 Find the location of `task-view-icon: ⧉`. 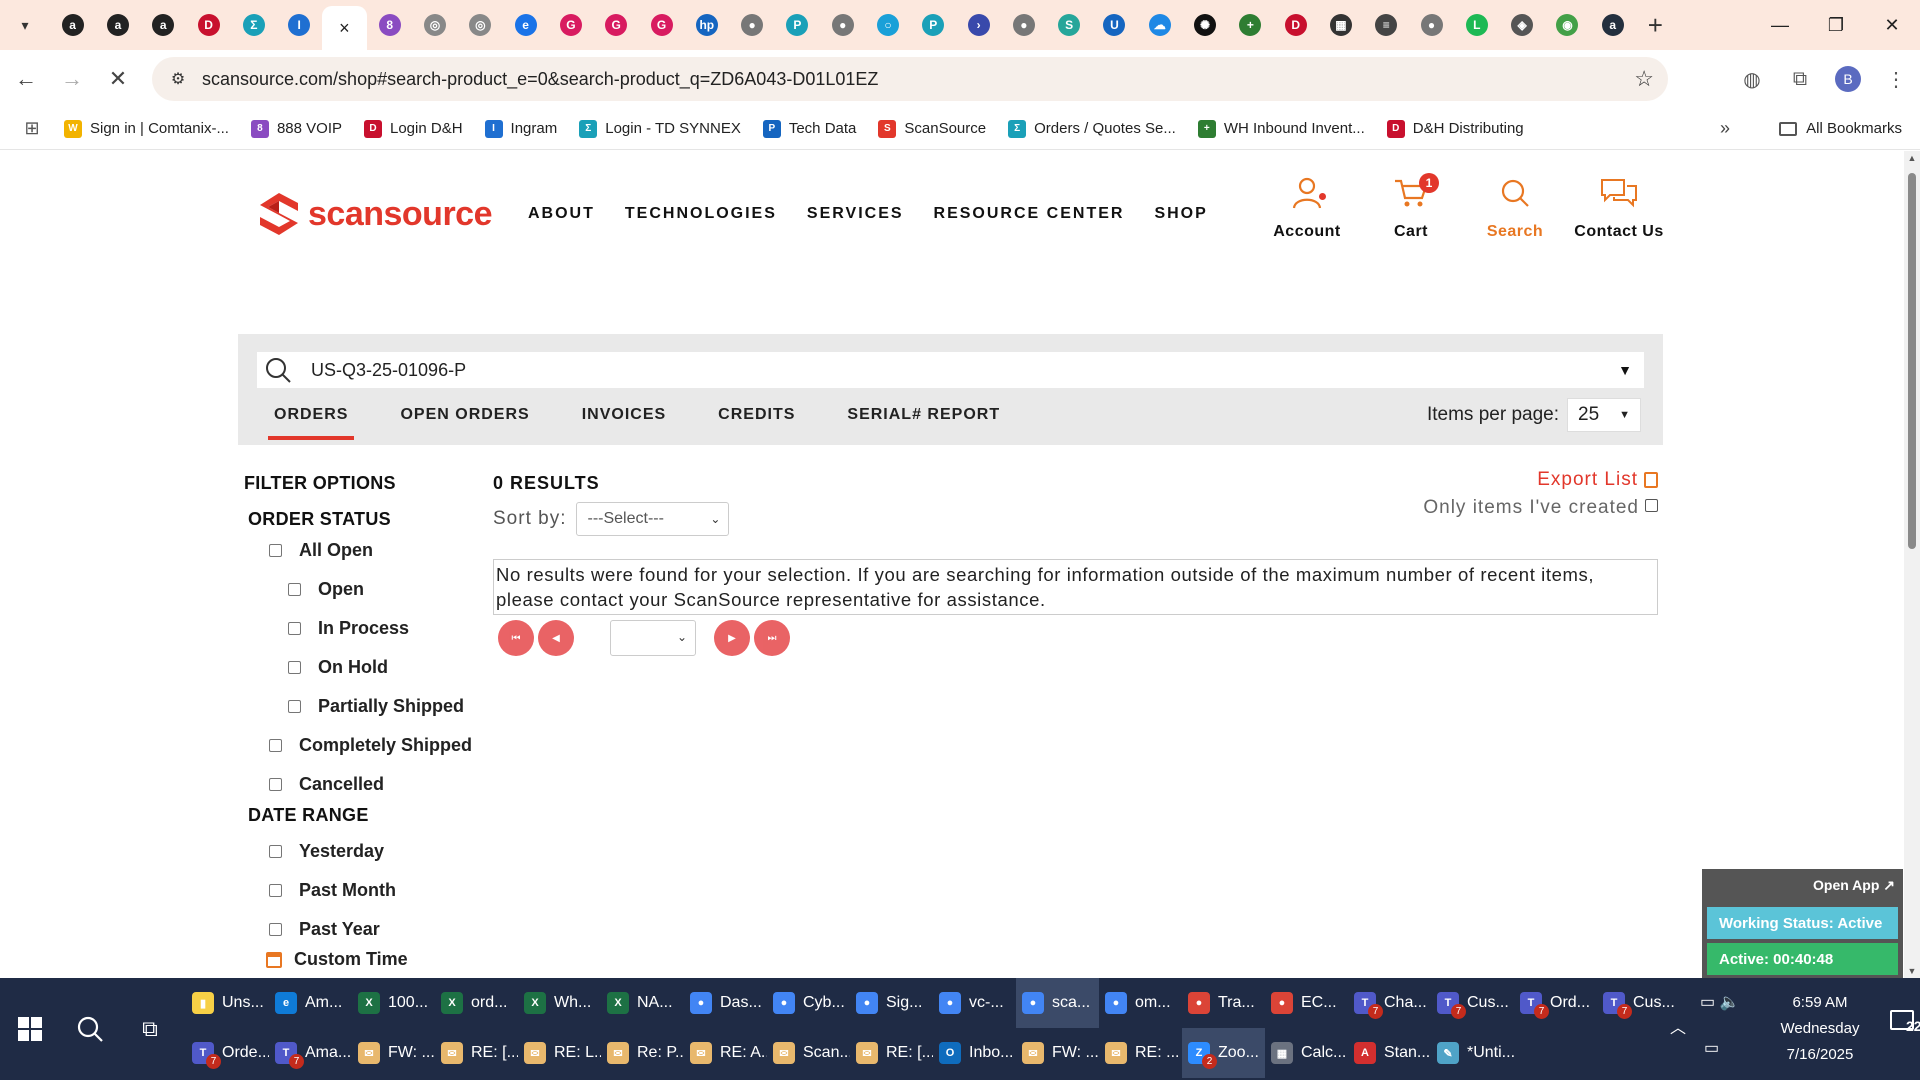

task-view-icon: ⧉ is located at coordinates (150, 1029).